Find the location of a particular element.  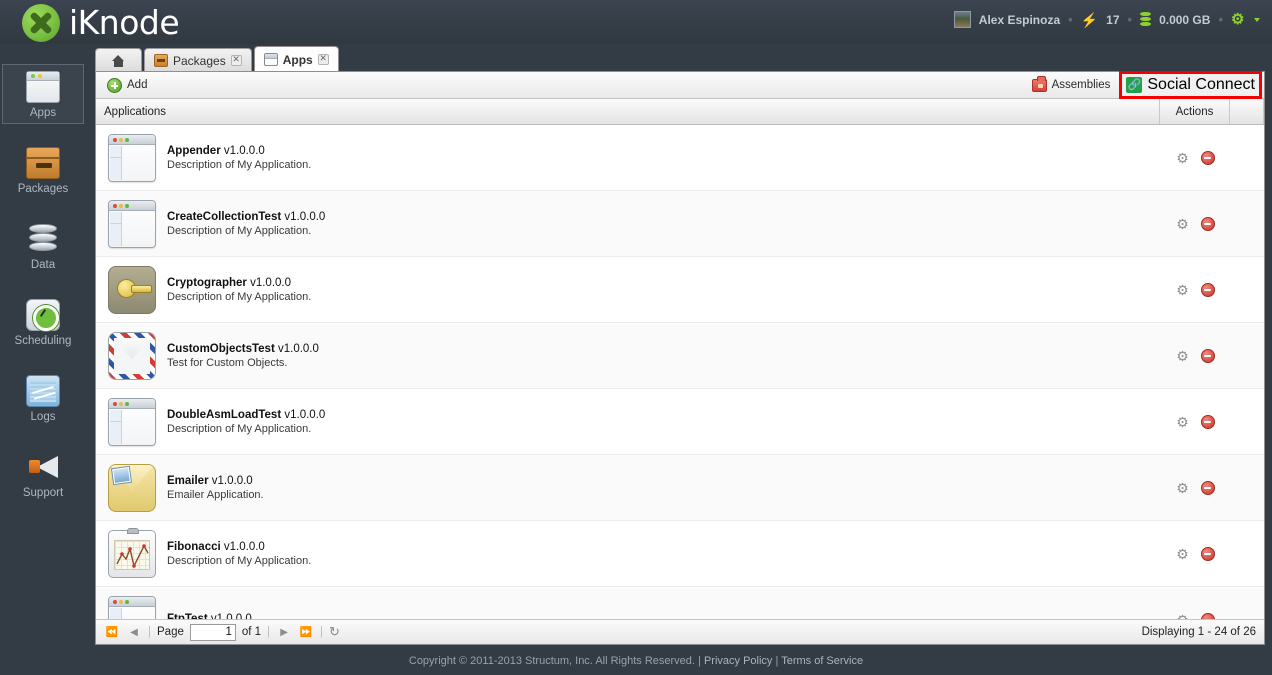

sidebar-item-label: Support is located at coordinates (43, 493).